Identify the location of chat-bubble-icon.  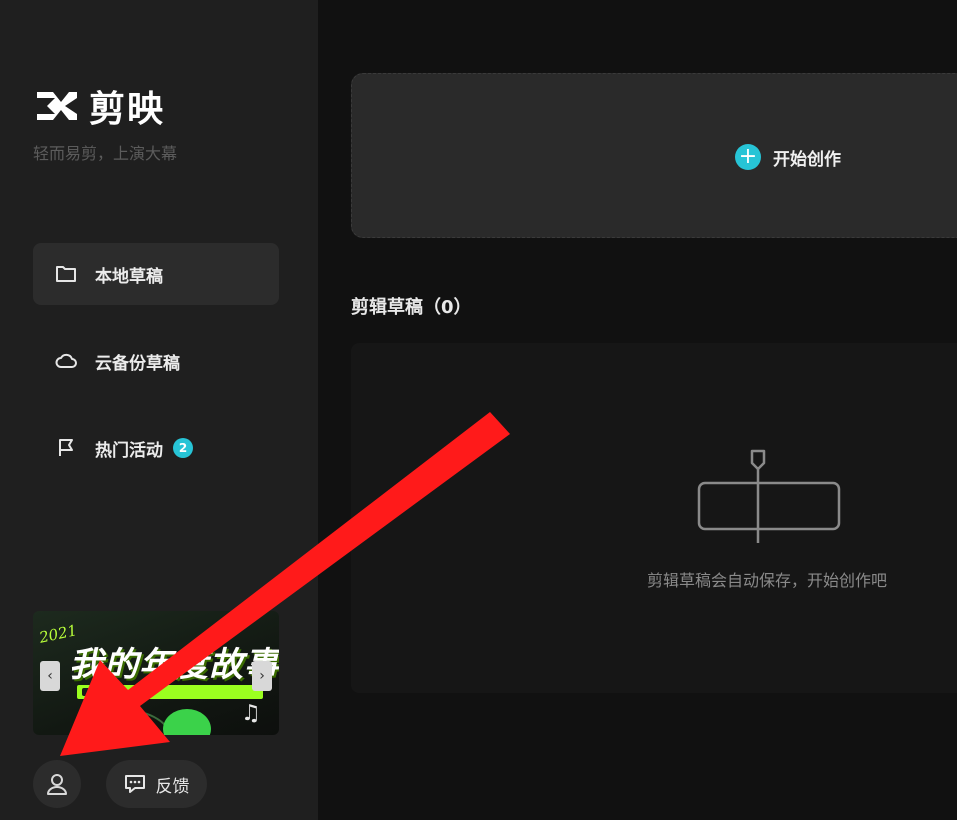
(135, 784).